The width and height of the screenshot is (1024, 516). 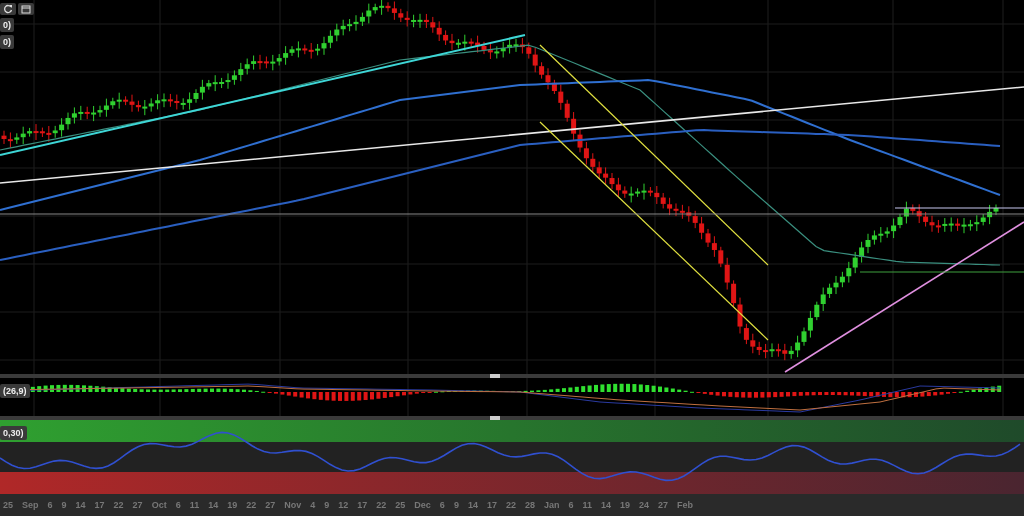 I want to click on indicator-tag: 0,30), so click(x=13, y=433).